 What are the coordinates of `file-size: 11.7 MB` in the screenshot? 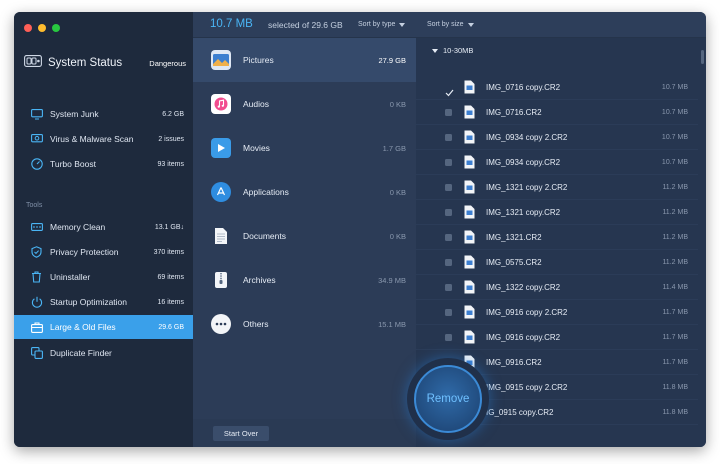 It's located at (675, 312).